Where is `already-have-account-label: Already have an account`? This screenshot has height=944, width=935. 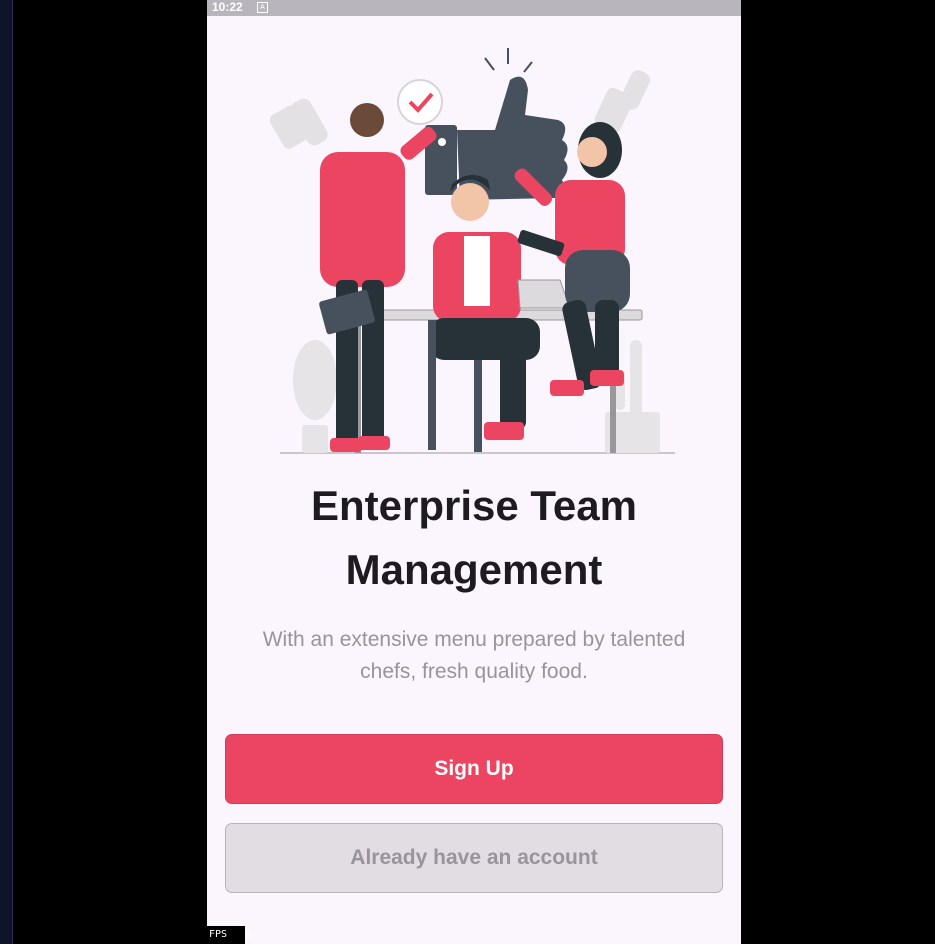
already-have-account-label: Already have an account is located at coordinates (474, 857).